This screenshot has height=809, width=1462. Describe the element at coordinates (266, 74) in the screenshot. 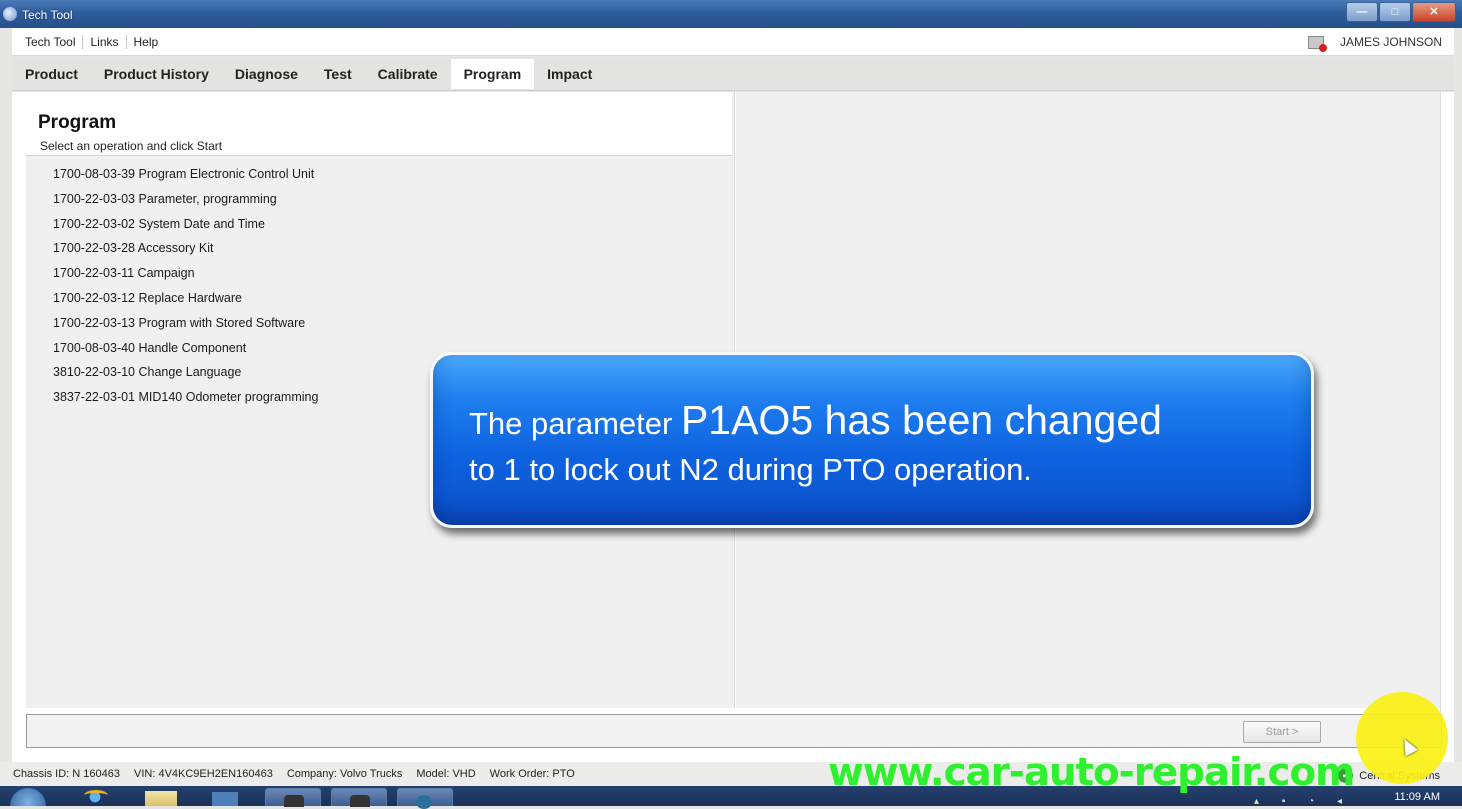

I see `tab-diagnose: Diagnose` at that location.